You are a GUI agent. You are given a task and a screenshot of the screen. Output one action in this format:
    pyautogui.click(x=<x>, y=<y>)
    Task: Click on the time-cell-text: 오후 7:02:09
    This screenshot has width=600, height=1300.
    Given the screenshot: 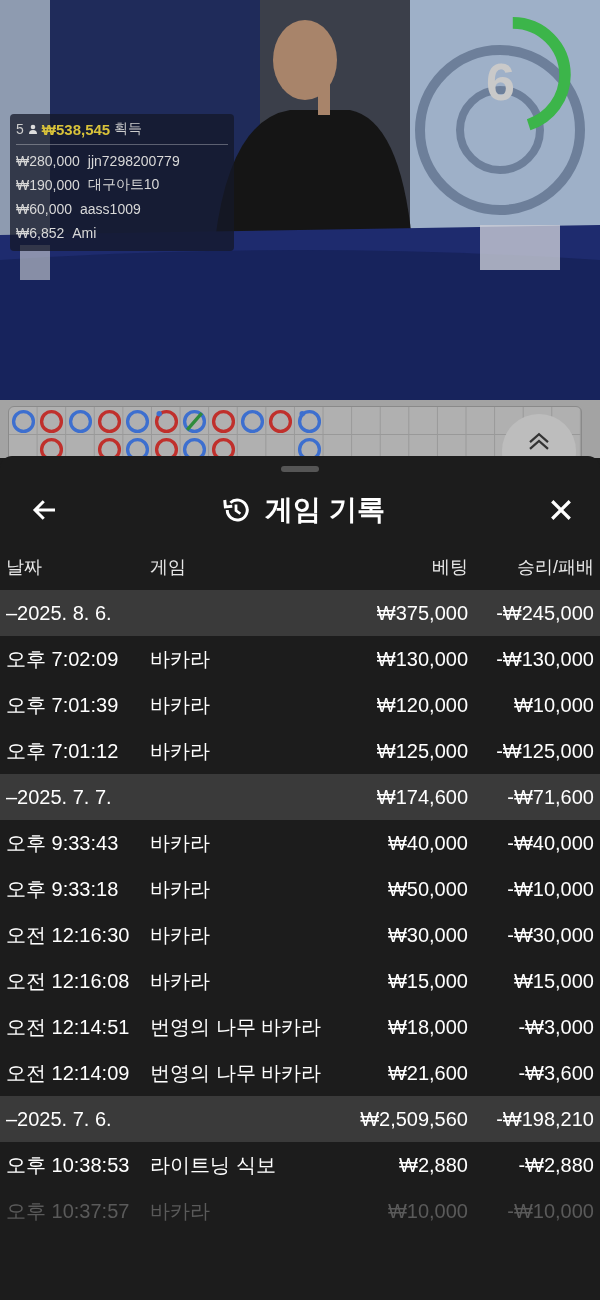 What is the action you would take?
    pyautogui.click(x=63, y=659)
    